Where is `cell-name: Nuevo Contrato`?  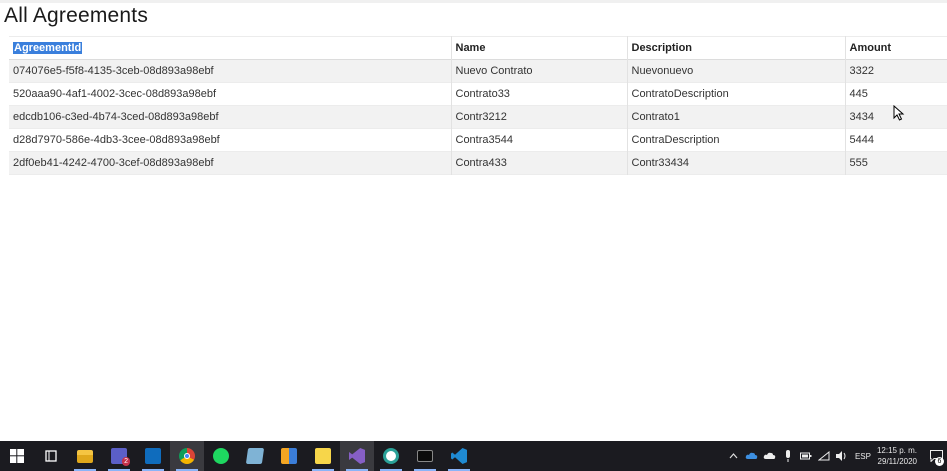
cell-name: Nuevo Contrato is located at coordinates (538, 71).